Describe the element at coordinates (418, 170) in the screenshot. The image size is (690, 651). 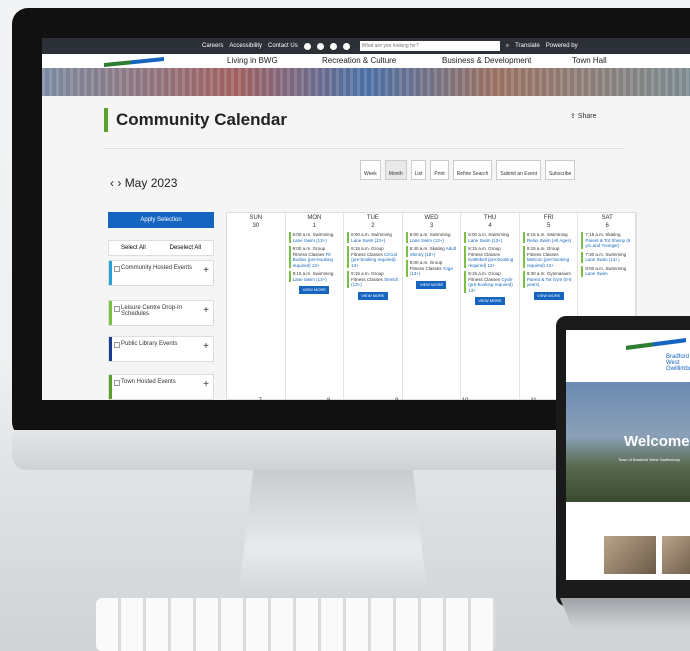
I see `view-list-button: List` at that location.